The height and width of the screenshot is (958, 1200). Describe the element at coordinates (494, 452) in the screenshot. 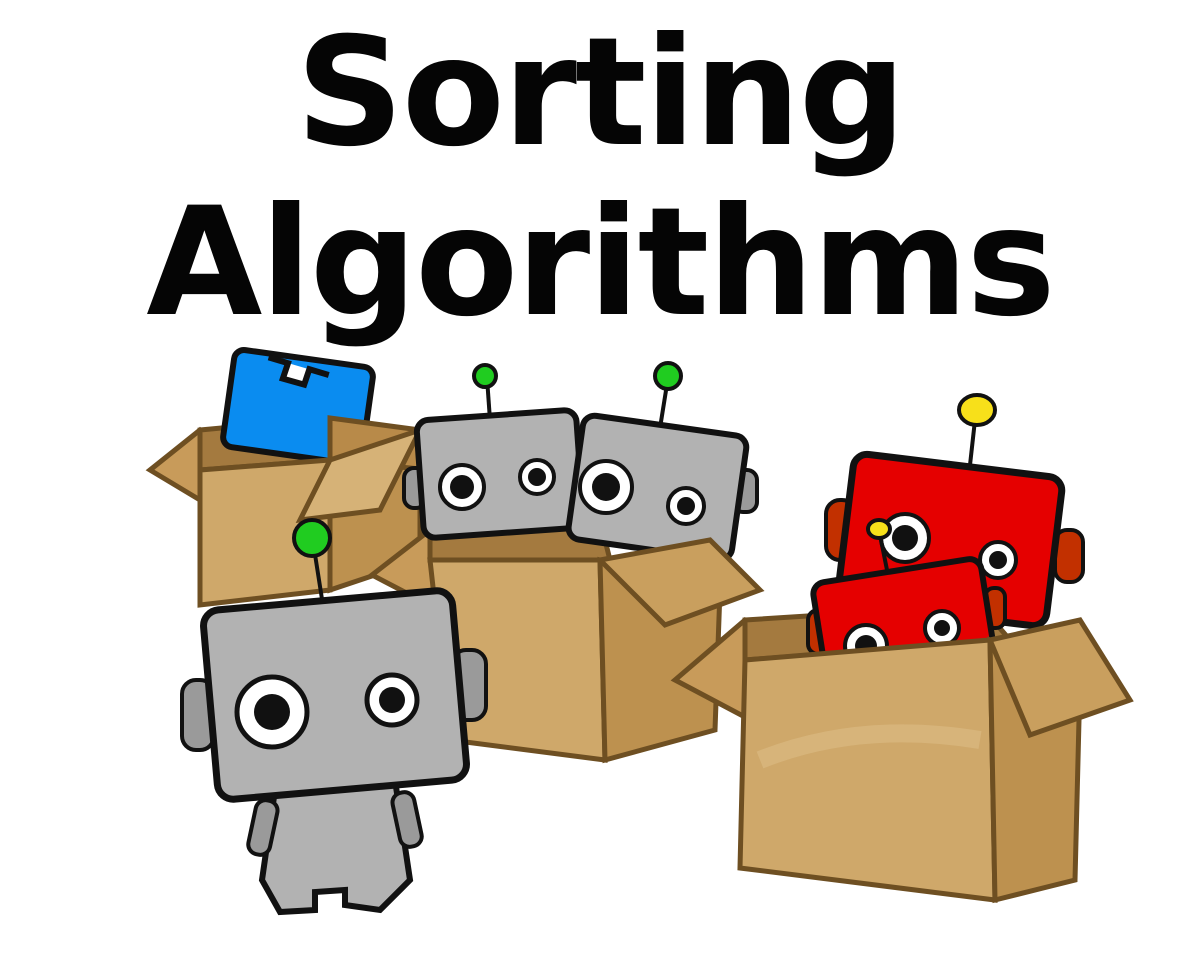

I see `gray-robot-middle-left` at that location.